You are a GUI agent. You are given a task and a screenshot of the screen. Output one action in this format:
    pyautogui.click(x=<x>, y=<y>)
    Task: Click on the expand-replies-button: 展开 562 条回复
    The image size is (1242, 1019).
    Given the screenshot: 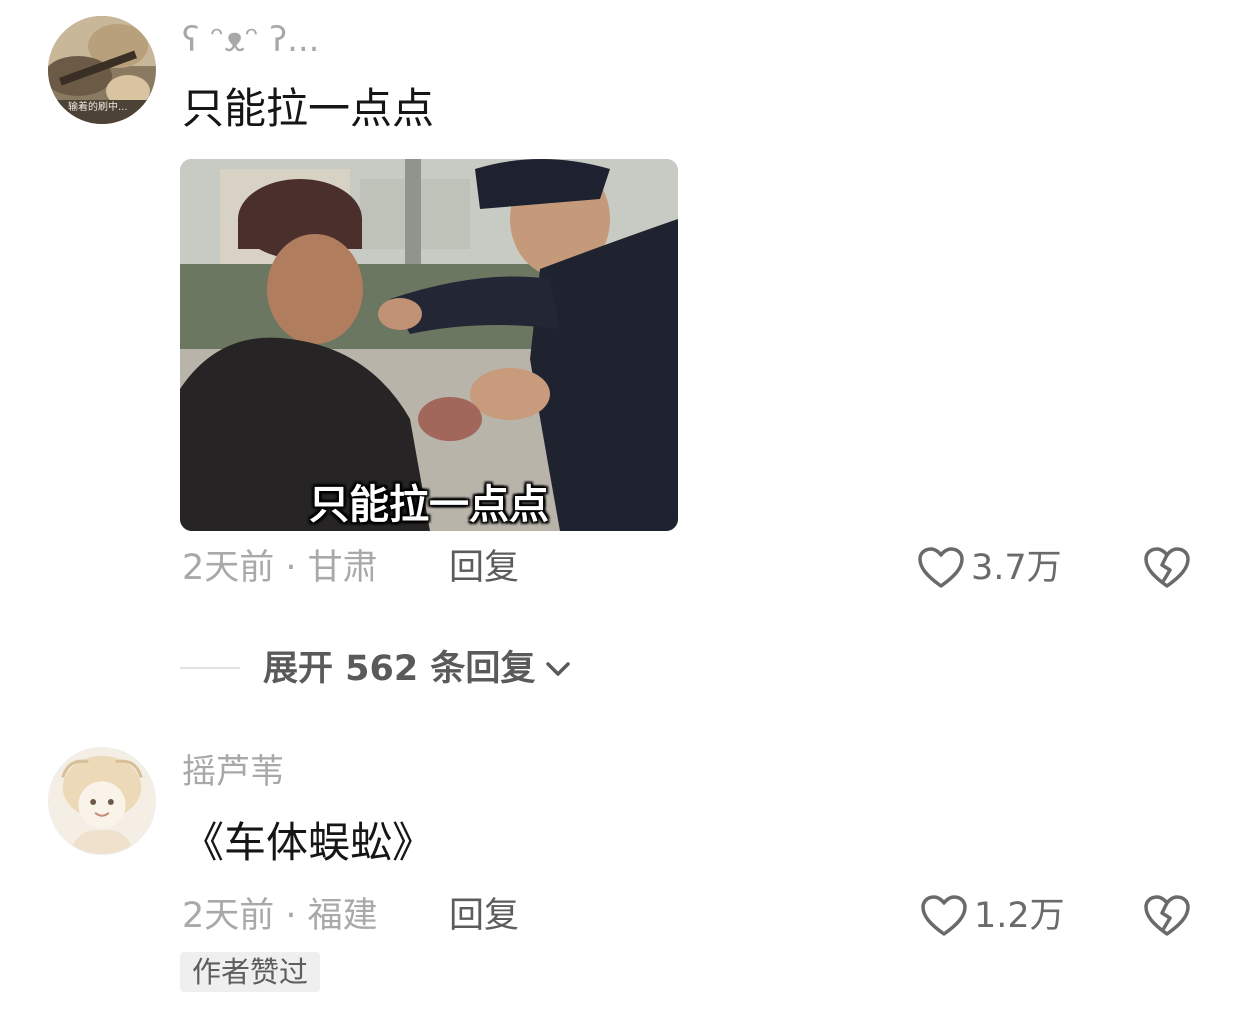 What is the action you would take?
    pyautogui.click(x=419, y=669)
    